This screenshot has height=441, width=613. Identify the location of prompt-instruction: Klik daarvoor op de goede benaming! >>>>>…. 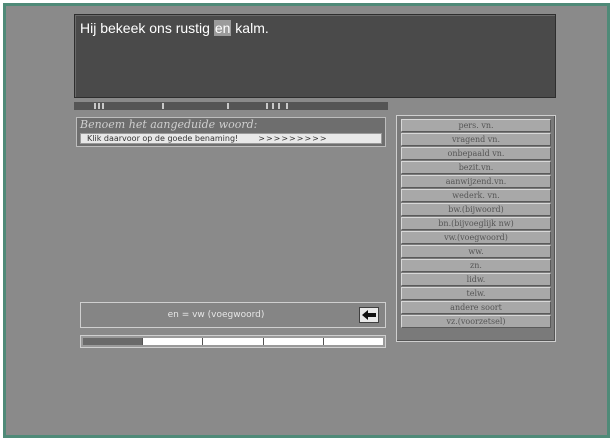
(231, 138).